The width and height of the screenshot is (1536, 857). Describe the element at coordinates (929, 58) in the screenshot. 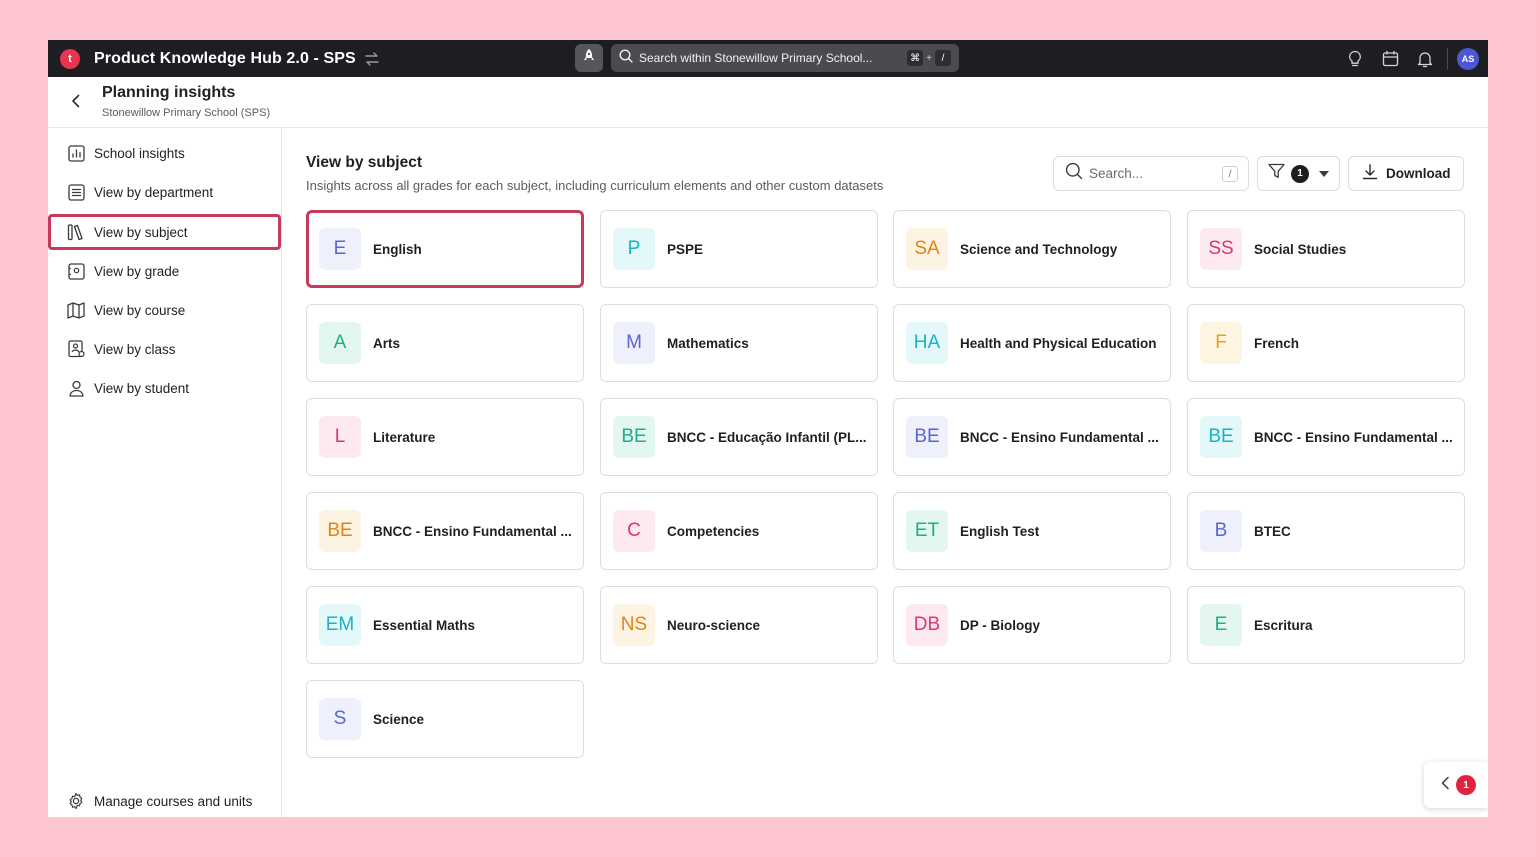

I see `search-shortcut: ⌘ + /` at that location.